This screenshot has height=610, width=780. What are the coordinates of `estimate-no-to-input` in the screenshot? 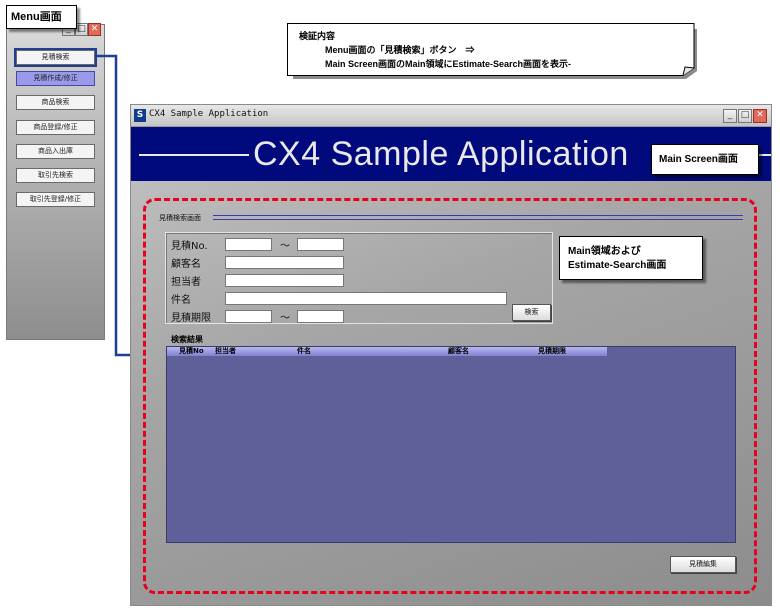 It's located at (320, 244).